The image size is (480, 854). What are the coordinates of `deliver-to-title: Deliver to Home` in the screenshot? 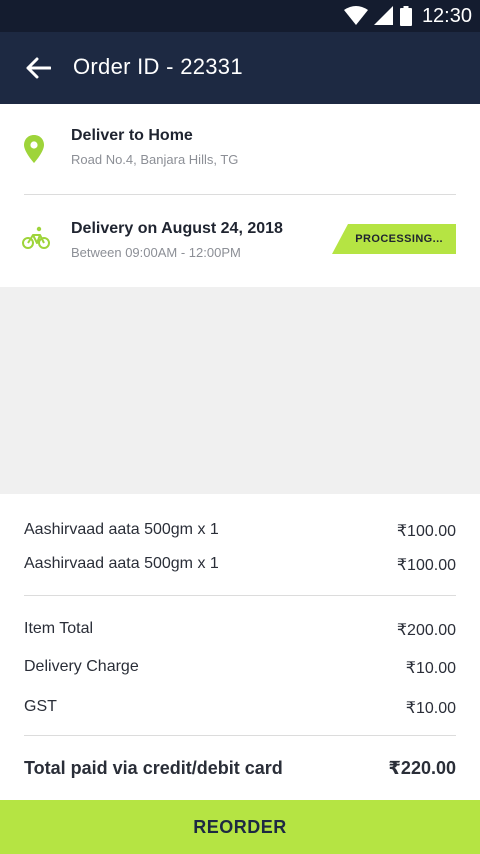 It's located at (132, 135).